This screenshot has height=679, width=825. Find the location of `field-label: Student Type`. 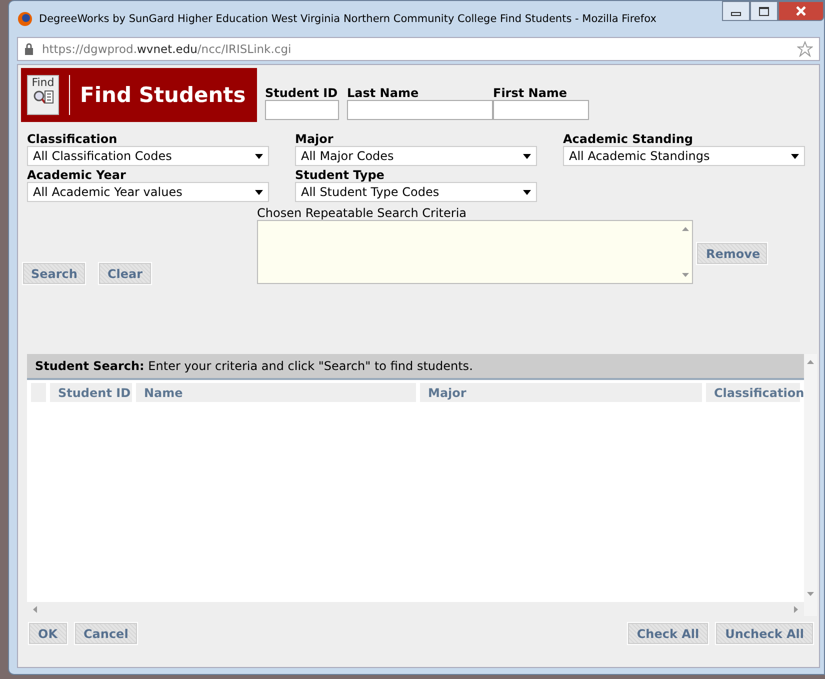

field-label: Student Type is located at coordinates (340, 175).